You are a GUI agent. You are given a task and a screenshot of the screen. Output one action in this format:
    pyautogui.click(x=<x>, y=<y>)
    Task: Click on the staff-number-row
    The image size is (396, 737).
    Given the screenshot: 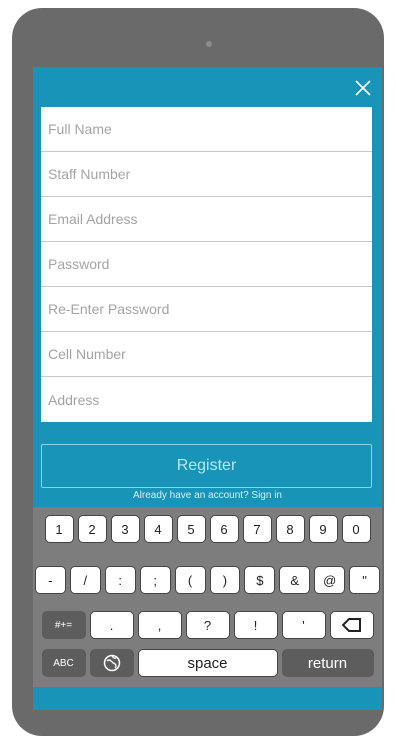 What is the action you would take?
    pyautogui.click(x=206, y=174)
    